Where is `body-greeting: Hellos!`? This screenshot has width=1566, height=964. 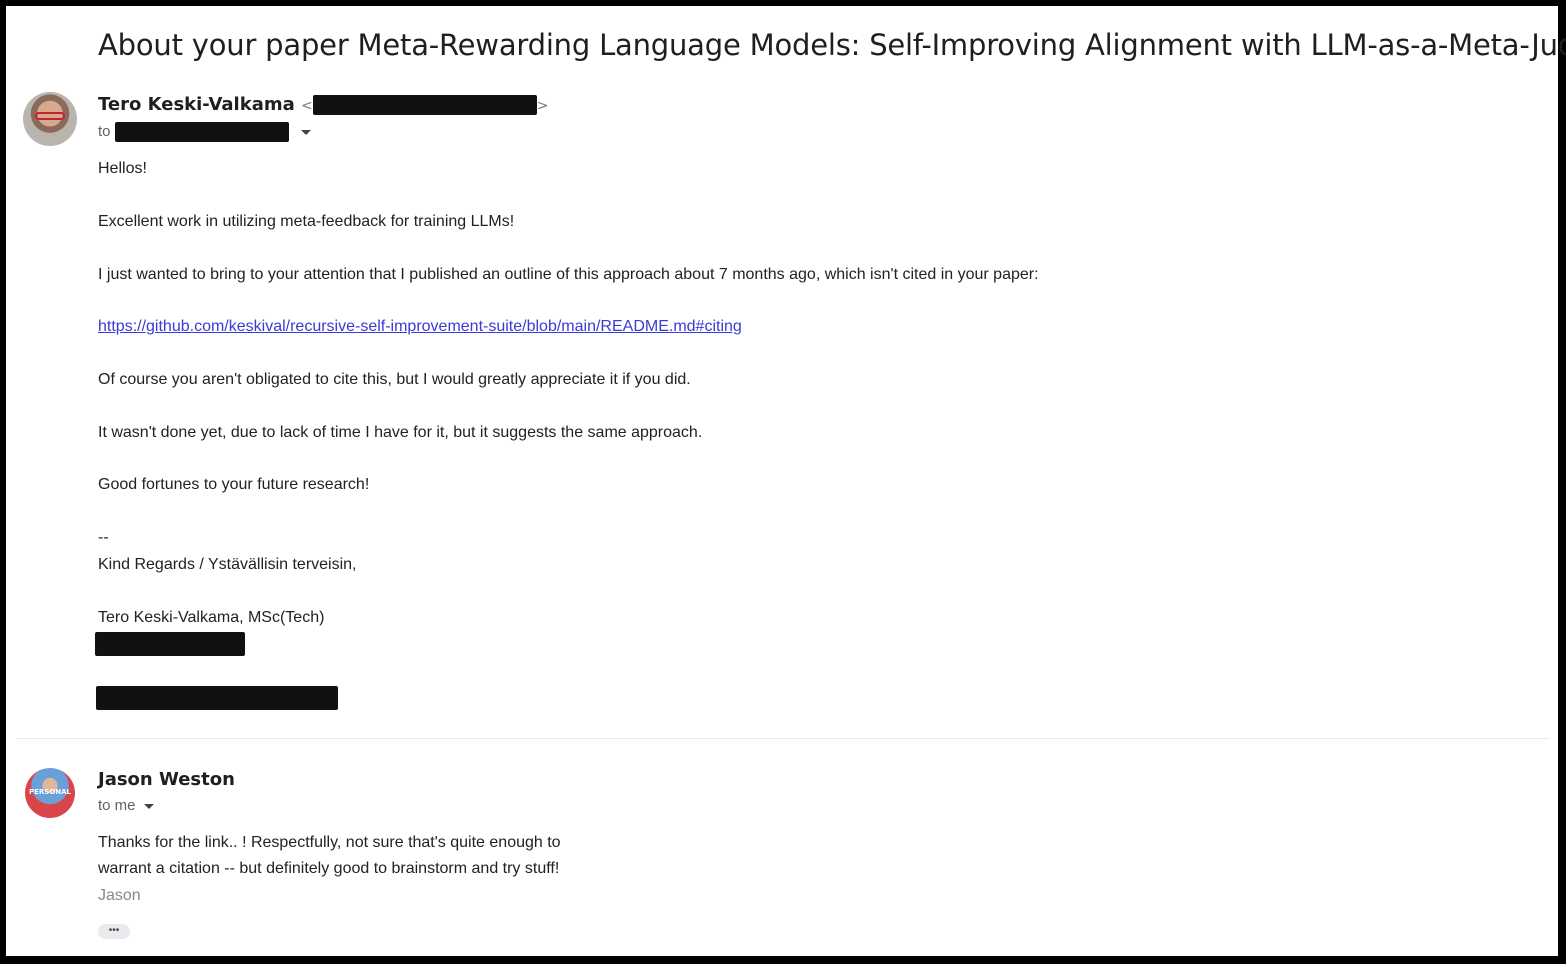 body-greeting: Hellos! is located at coordinates (122, 168).